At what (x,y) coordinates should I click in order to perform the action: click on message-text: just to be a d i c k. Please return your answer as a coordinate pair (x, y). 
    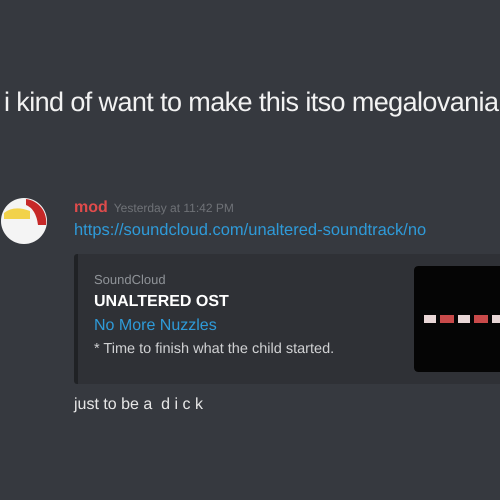
    Looking at the image, I should click on (139, 405).